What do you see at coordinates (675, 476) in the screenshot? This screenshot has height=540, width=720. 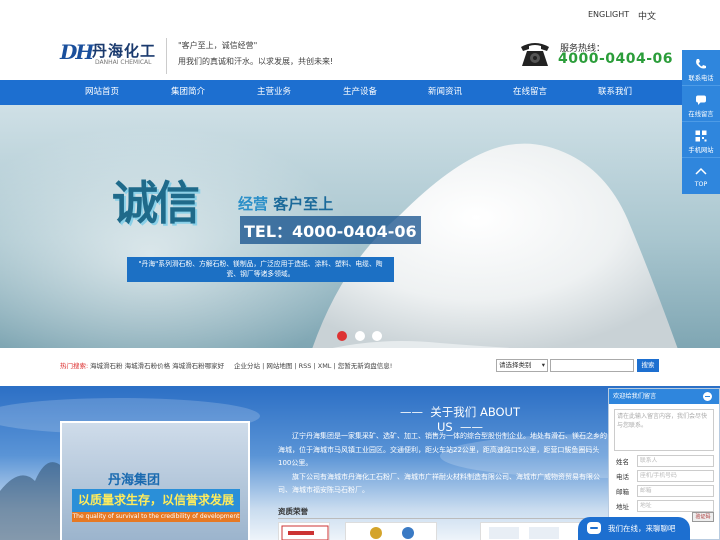 I see `phone-field-input: 座机/手机号码` at bounding box center [675, 476].